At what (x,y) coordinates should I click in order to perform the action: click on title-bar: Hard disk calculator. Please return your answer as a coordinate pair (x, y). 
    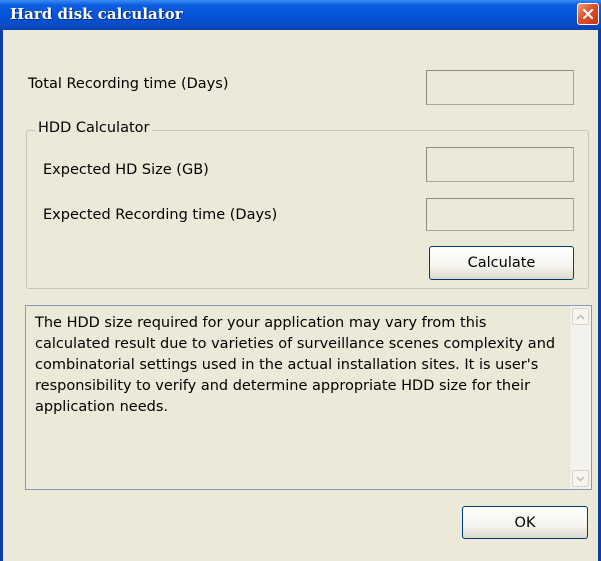
    Looking at the image, I should click on (300, 15).